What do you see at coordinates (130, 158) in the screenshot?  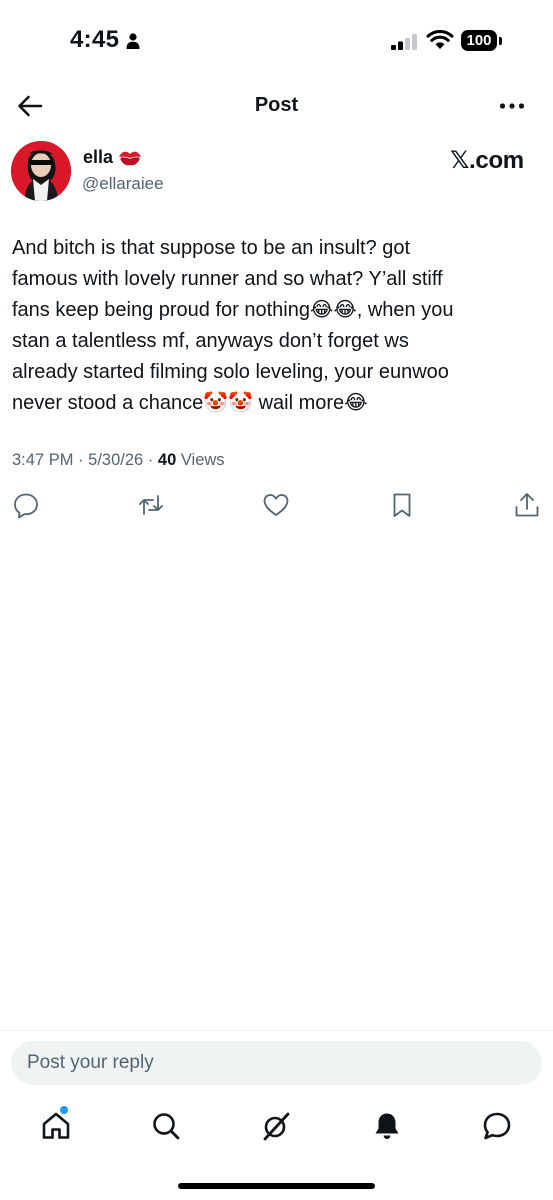 I see `kiss-mark-icon` at bounding box center [130, 158].